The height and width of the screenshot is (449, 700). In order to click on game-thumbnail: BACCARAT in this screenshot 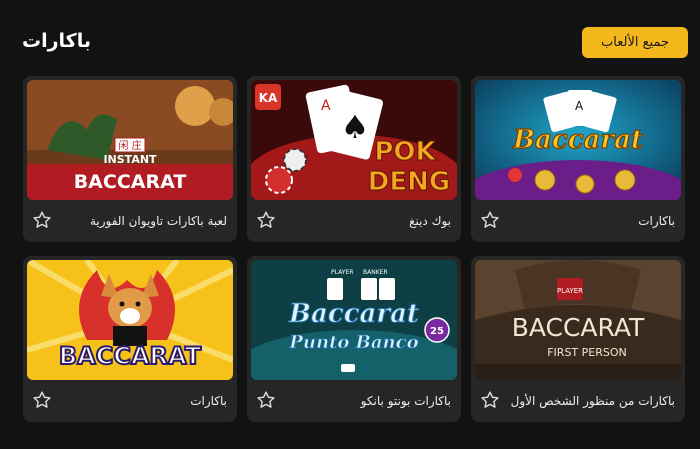, I will do `click(130, 320)`.